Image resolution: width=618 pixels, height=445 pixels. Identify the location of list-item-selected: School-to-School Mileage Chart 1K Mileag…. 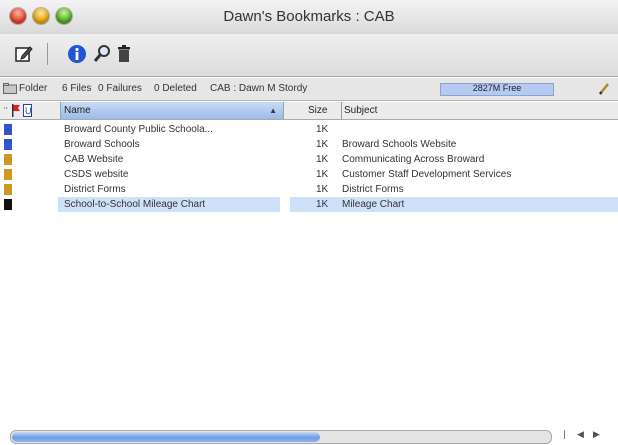
(309, 204).